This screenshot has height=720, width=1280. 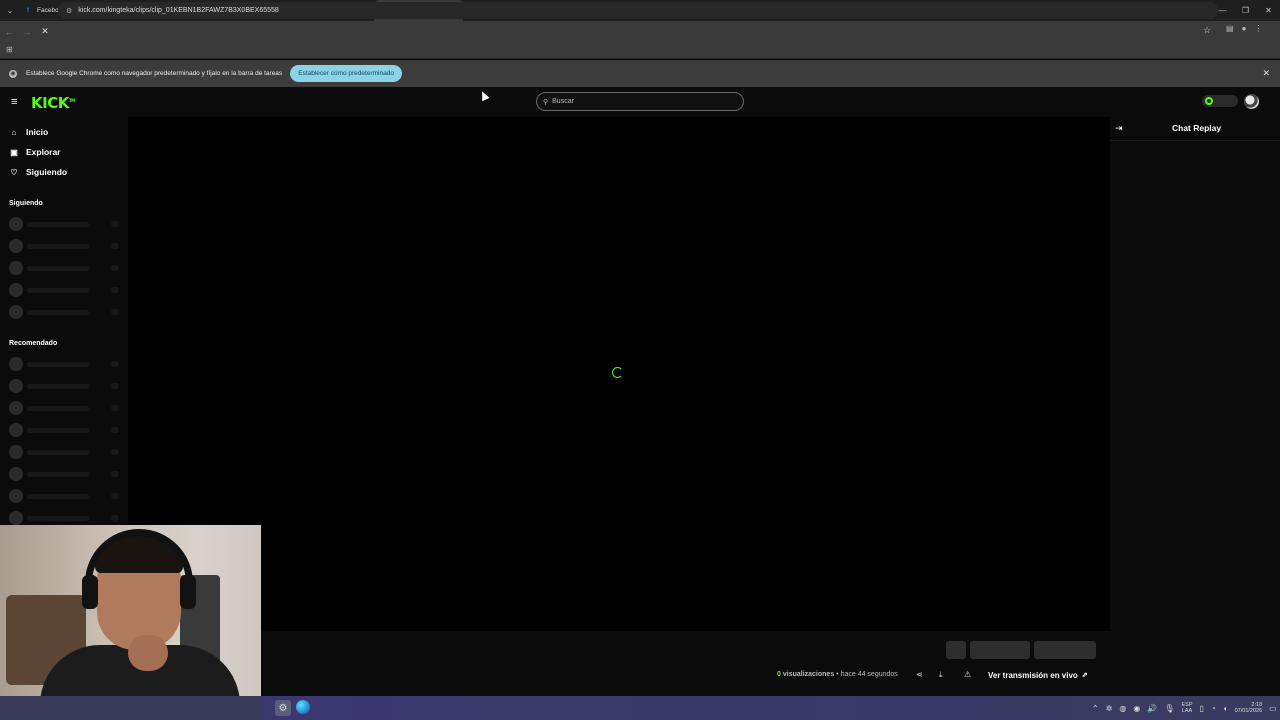 I want to click on chat-title: Chat Replay, so click(x=1197, y=128).